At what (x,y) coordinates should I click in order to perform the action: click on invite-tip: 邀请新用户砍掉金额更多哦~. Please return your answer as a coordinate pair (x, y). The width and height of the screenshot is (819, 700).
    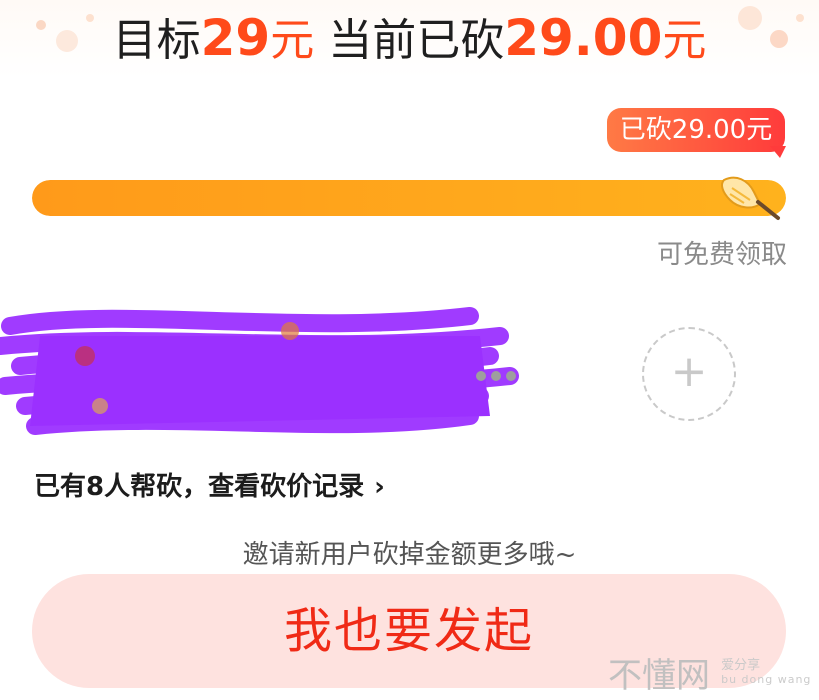
    Looking at the image, I should click on (409, 555).